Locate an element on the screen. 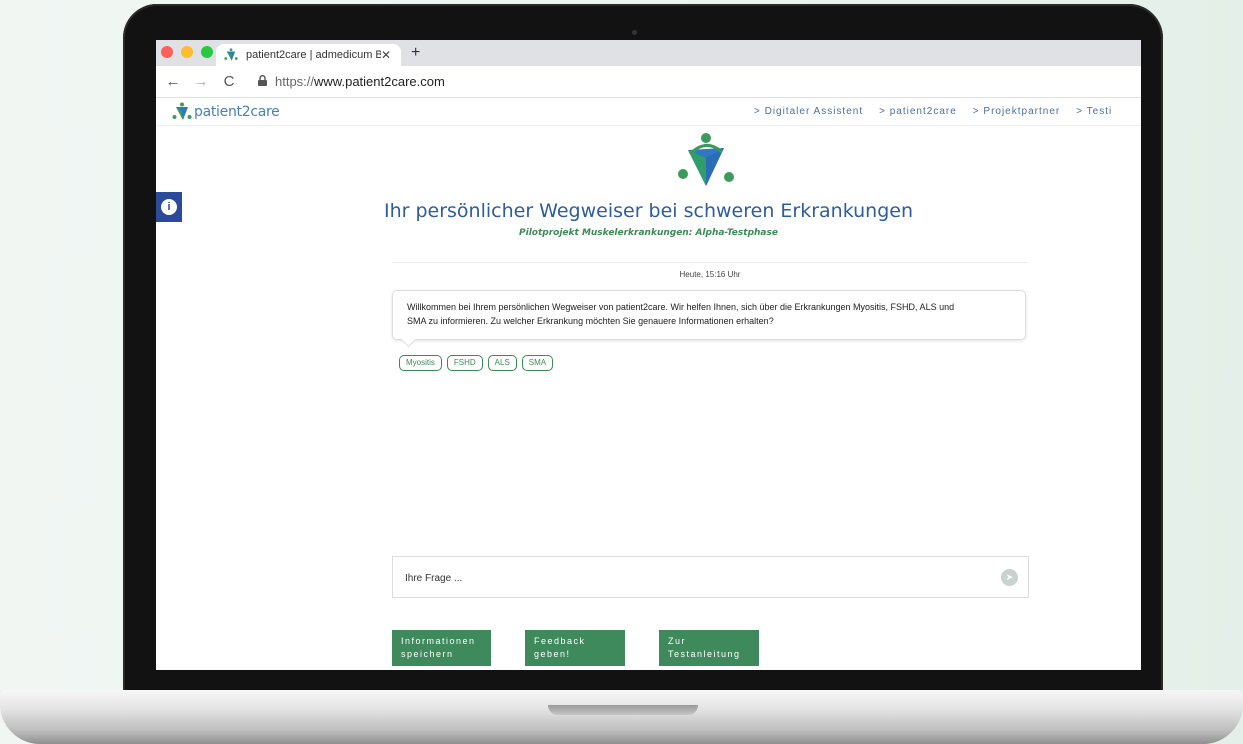  patient2care-logo-icon is located at coordinates (182, 111).